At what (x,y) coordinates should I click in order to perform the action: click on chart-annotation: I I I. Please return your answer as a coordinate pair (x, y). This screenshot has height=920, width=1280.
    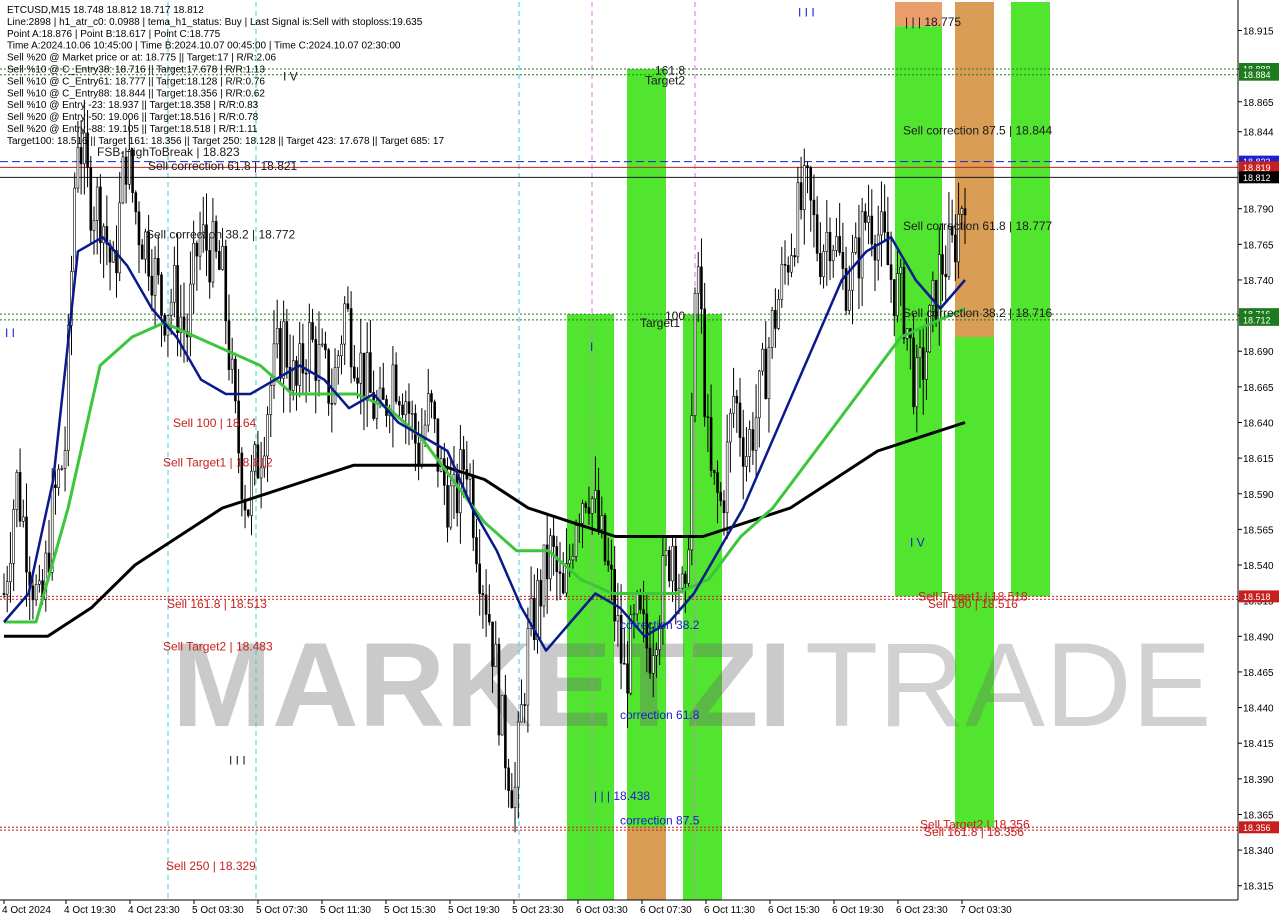
    Looking at the image, I should click on (237, 761).